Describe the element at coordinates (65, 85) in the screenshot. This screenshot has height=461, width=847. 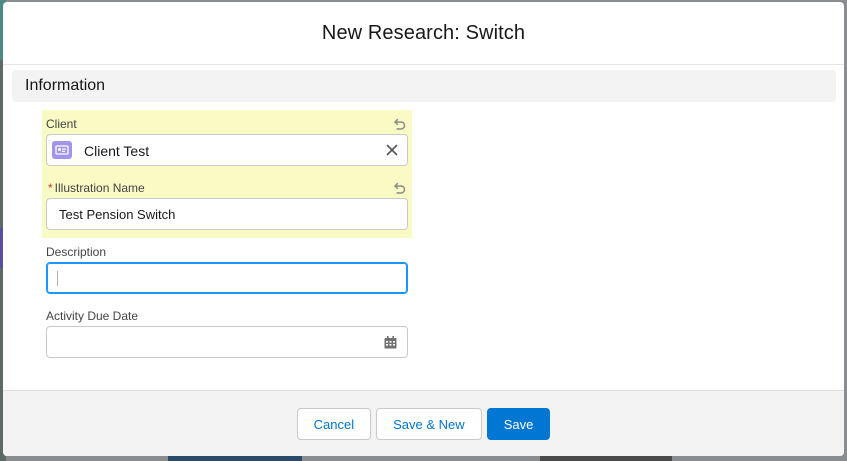
I see `section-title: Information` at that location.